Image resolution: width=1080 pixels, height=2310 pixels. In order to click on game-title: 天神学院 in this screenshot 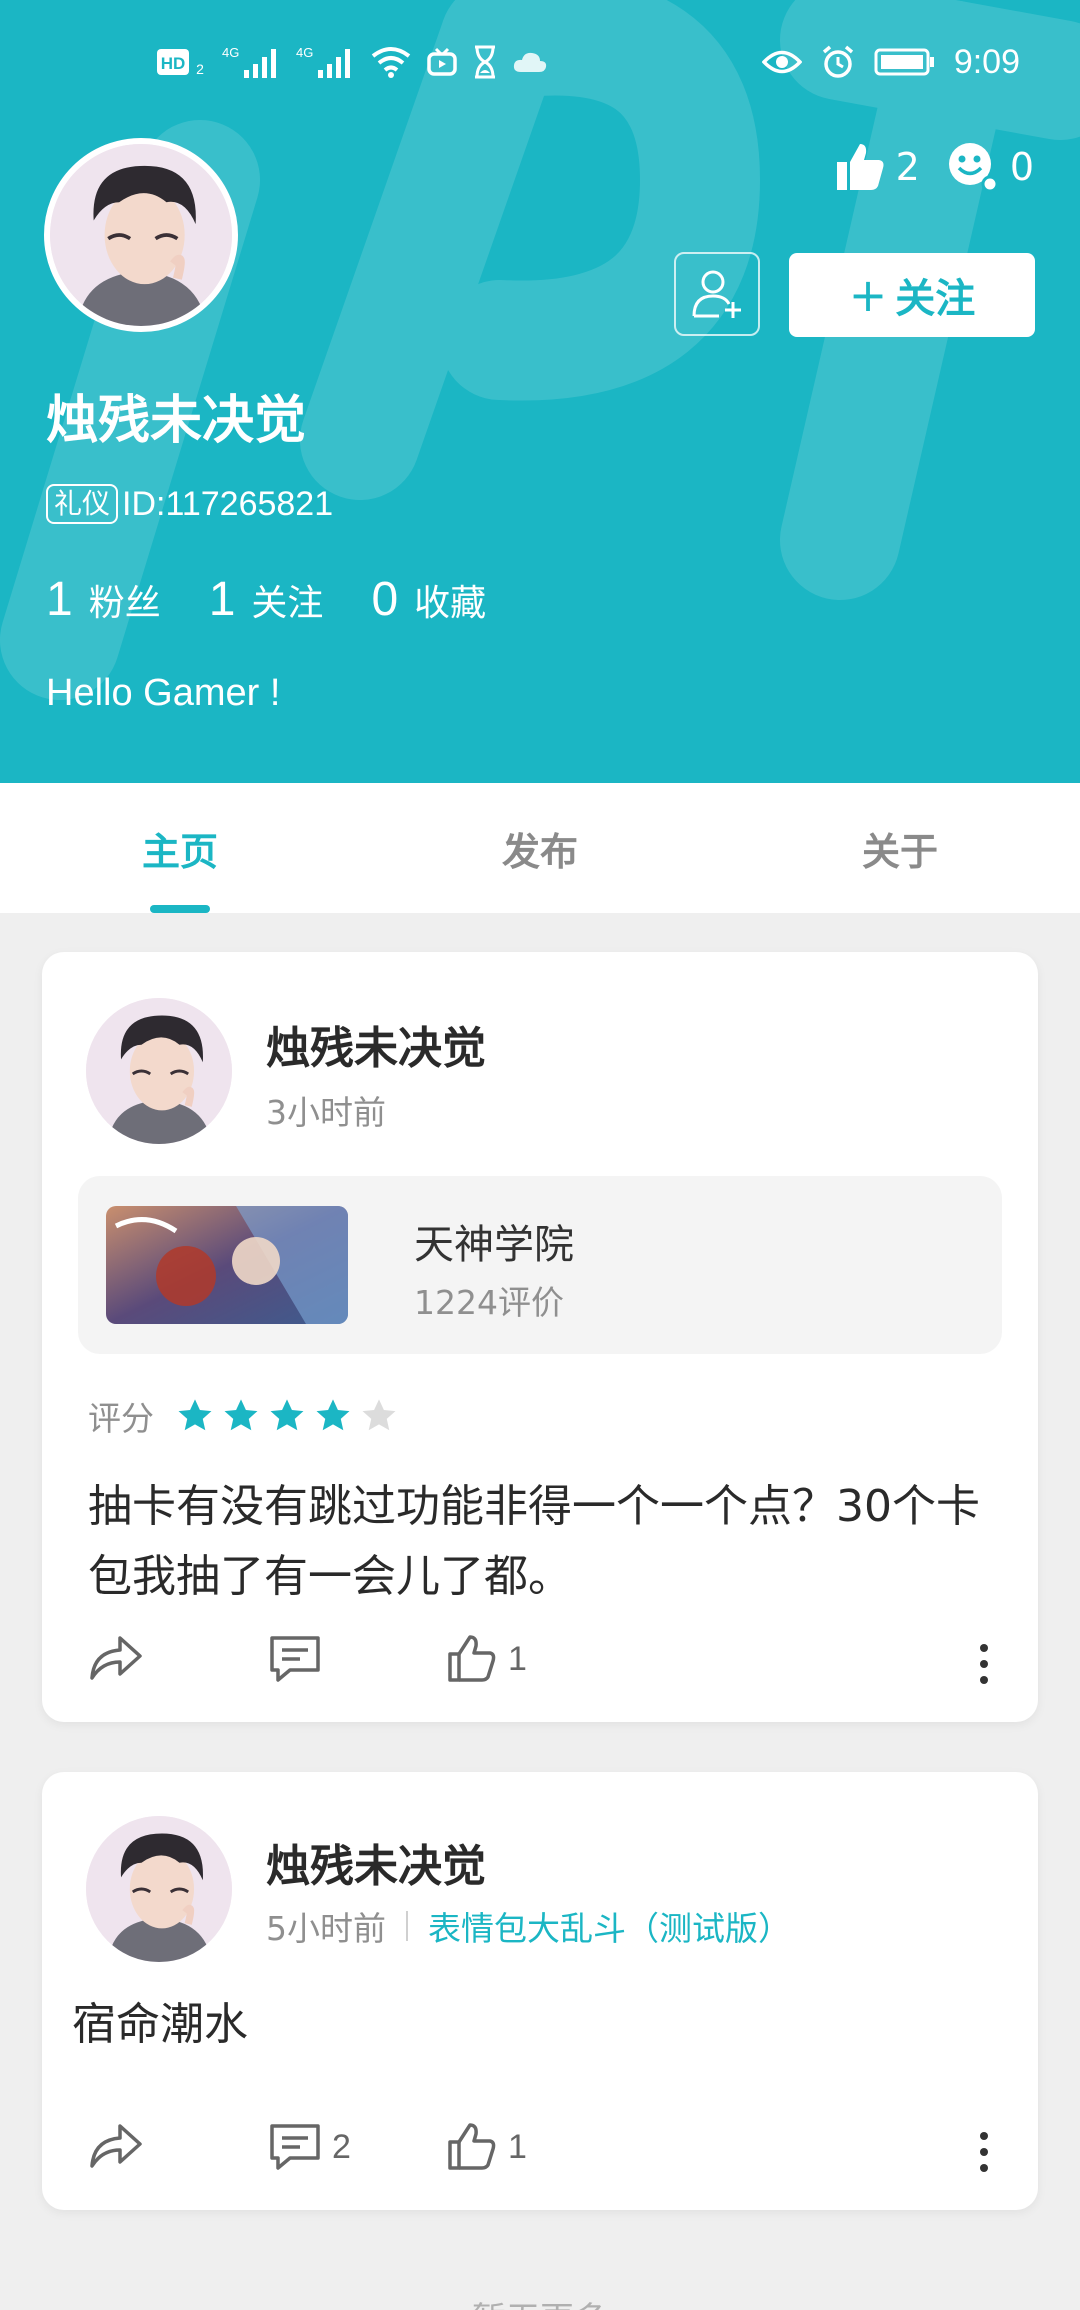, I will do `click(494, 1245)`.